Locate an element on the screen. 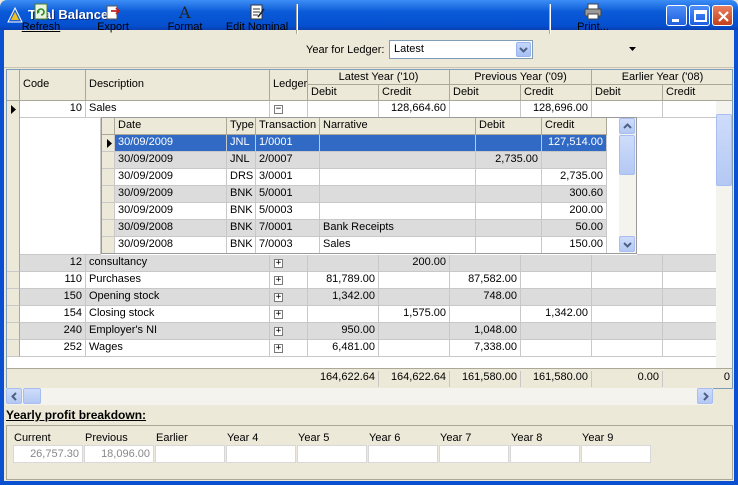 This screenshot has width=738, height=485. latest-debit-header: Debit is located at coordinates (343, 93).